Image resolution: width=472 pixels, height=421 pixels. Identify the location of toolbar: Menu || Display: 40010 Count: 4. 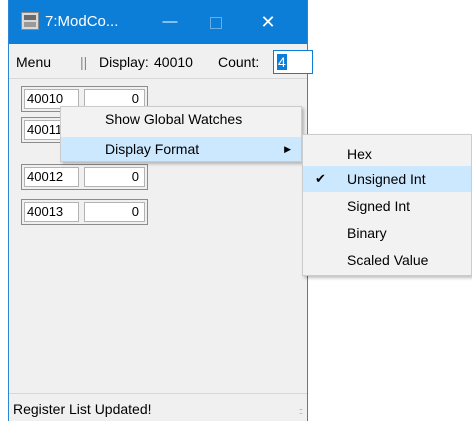
(161, 61).